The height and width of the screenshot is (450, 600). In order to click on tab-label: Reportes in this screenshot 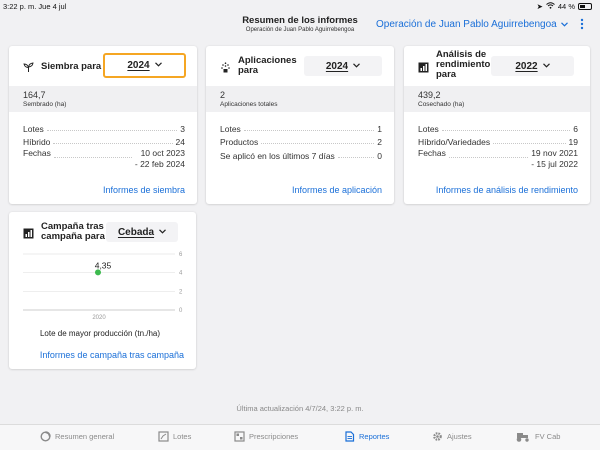, I will do `click(374, 436)`.